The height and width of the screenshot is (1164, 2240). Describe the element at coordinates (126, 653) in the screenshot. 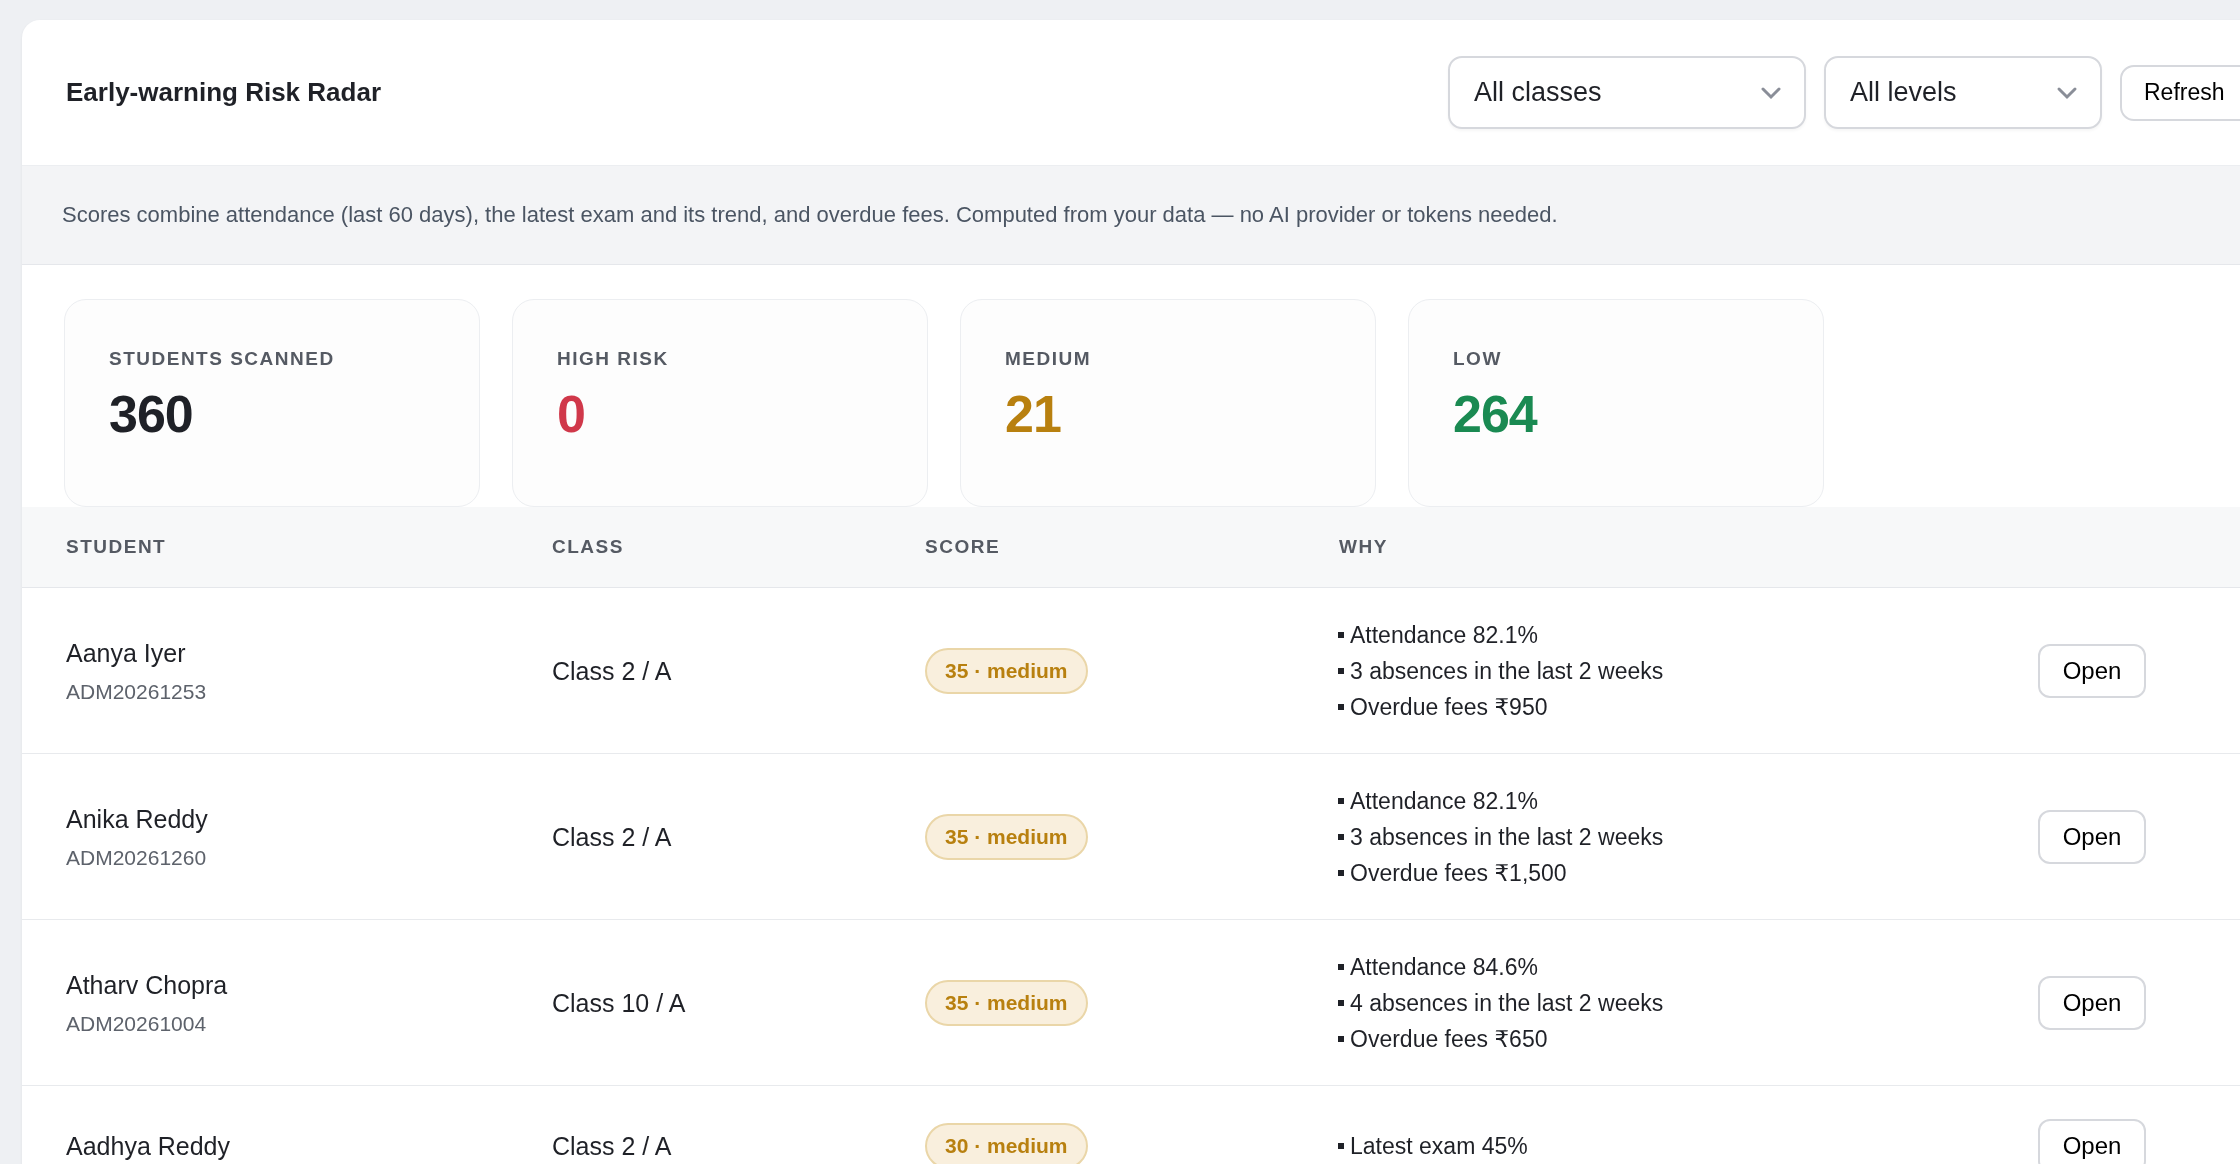

I see `student-name: Aanya Iyer` at that location.